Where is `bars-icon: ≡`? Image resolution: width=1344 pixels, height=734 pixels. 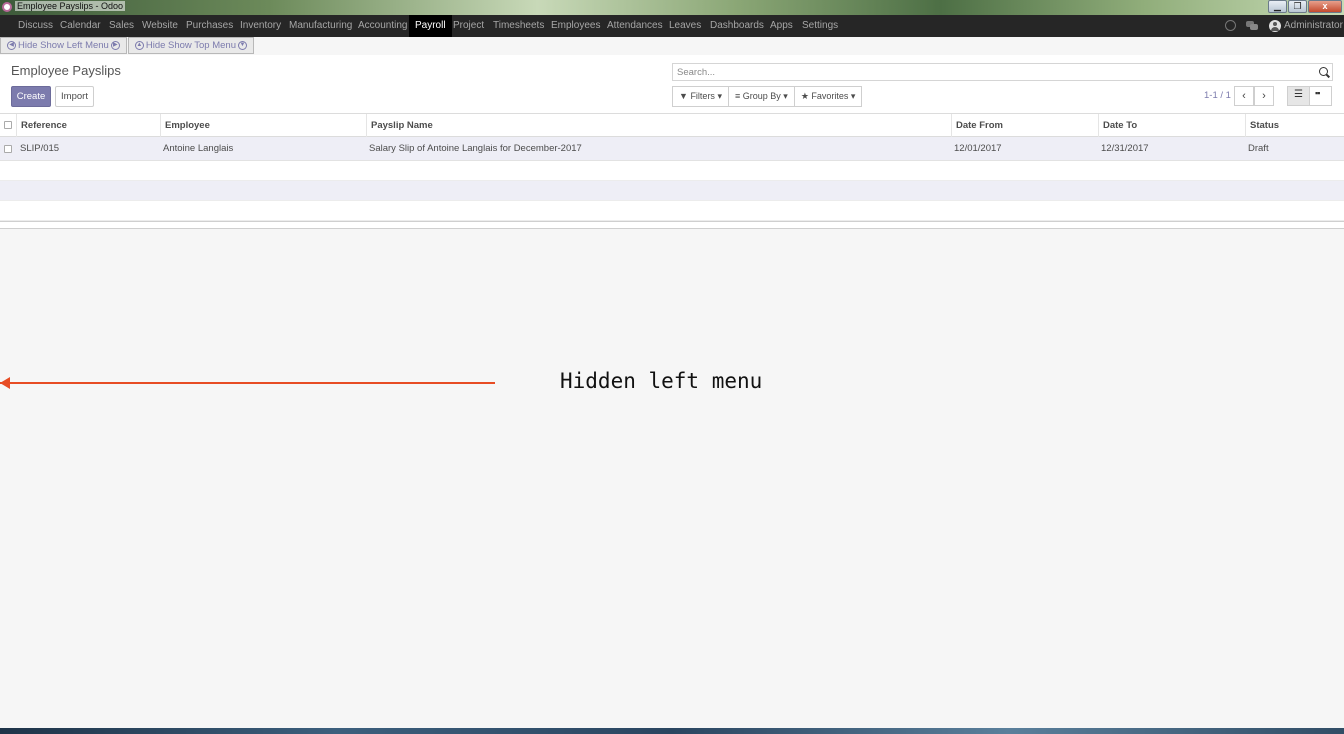 bars-icon: ≡ is located at coordinates (737, 96).